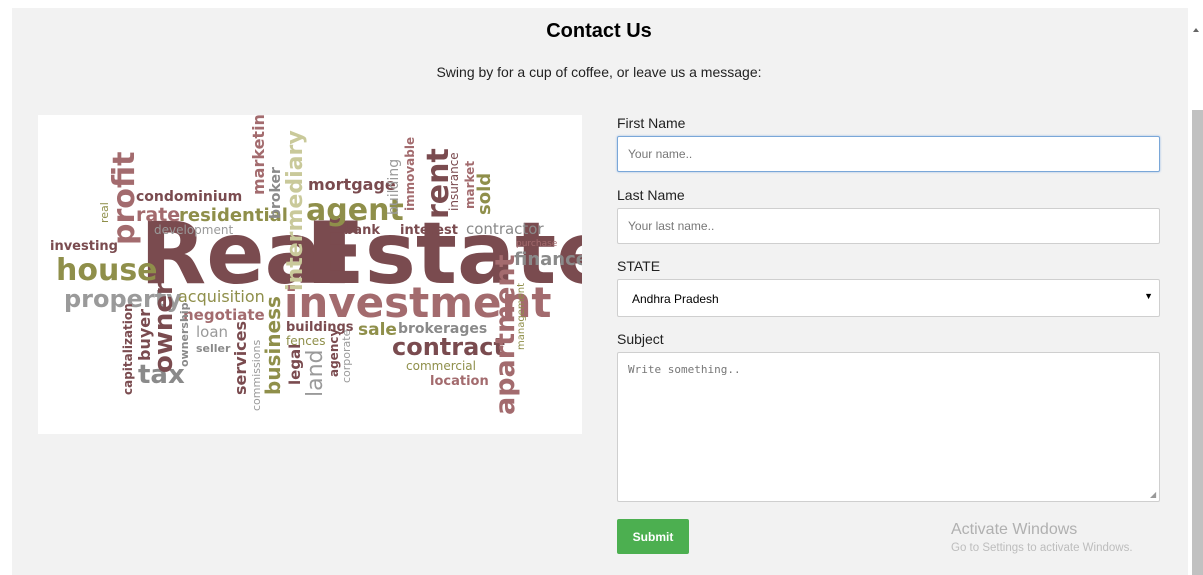  I want to click on word-development: development, so click(193, 230).